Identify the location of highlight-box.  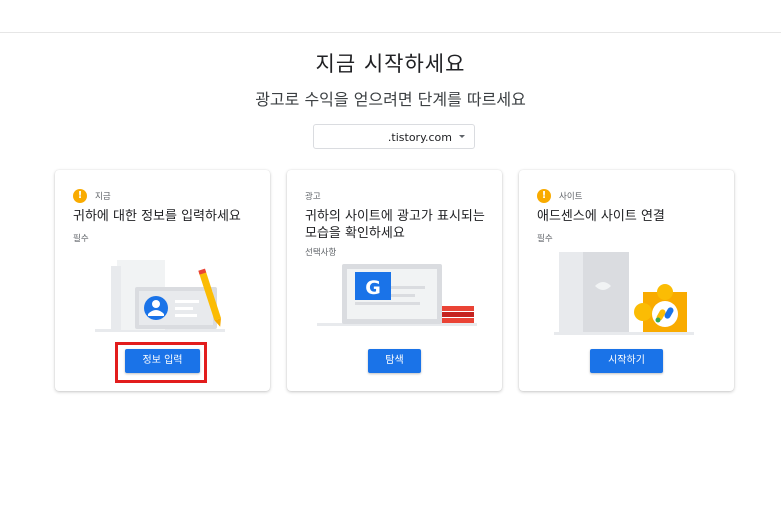
(161, 362).